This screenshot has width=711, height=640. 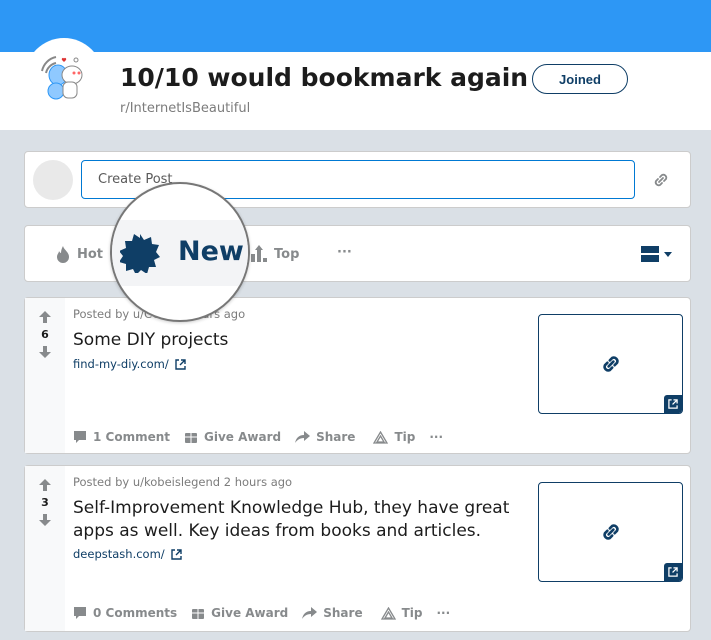 I want to click on sort-new-label: New, so click(x=211, y=251).